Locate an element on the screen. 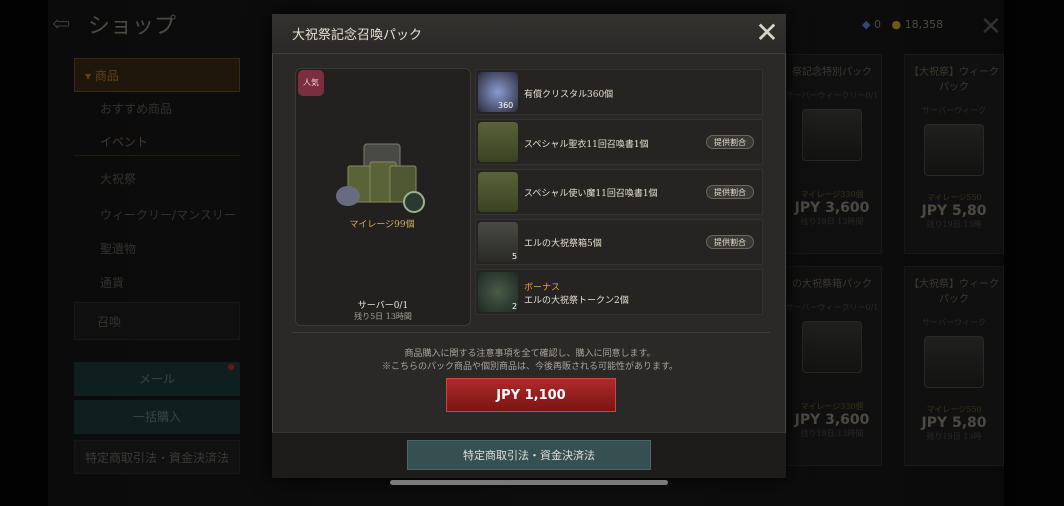 This screenshot has height=506, width=1064. time-remaining: 残り5日 13時間 is located at coordinates (383, 316).